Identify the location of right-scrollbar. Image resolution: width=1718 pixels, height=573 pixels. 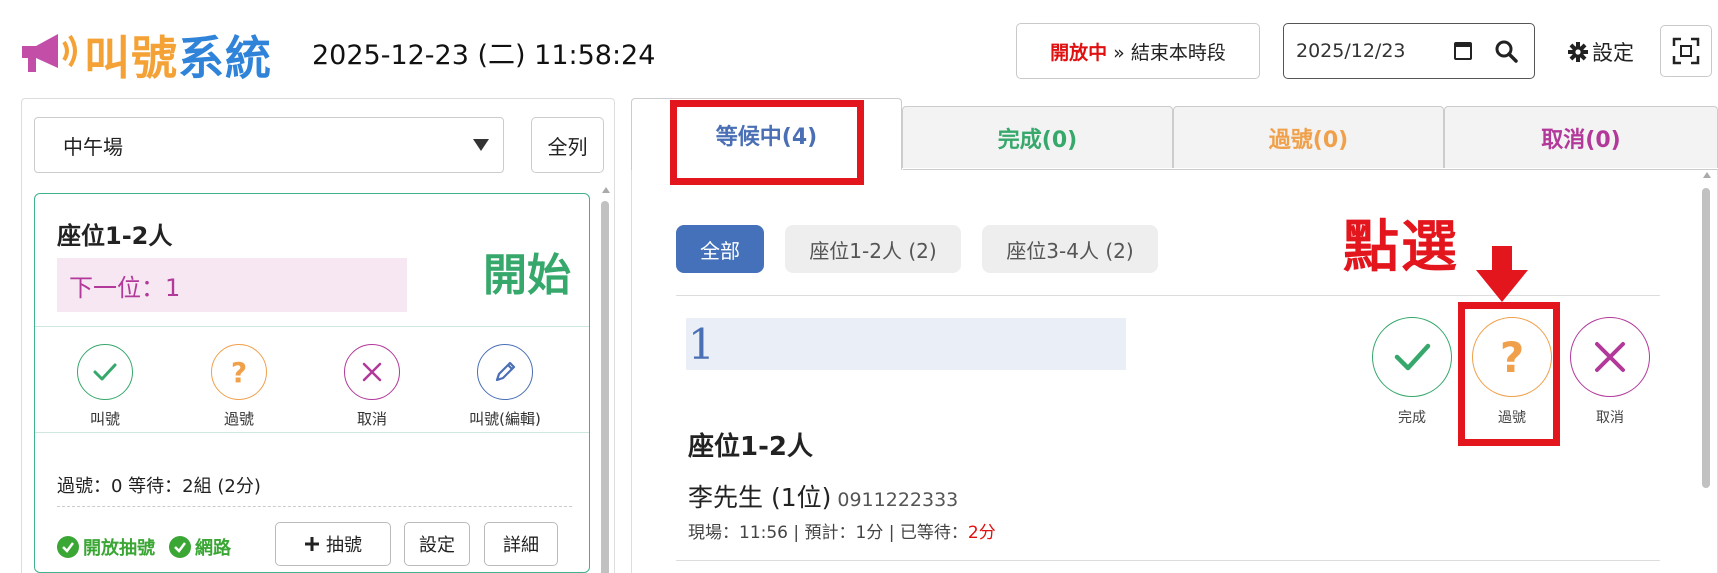
(1707, 372).